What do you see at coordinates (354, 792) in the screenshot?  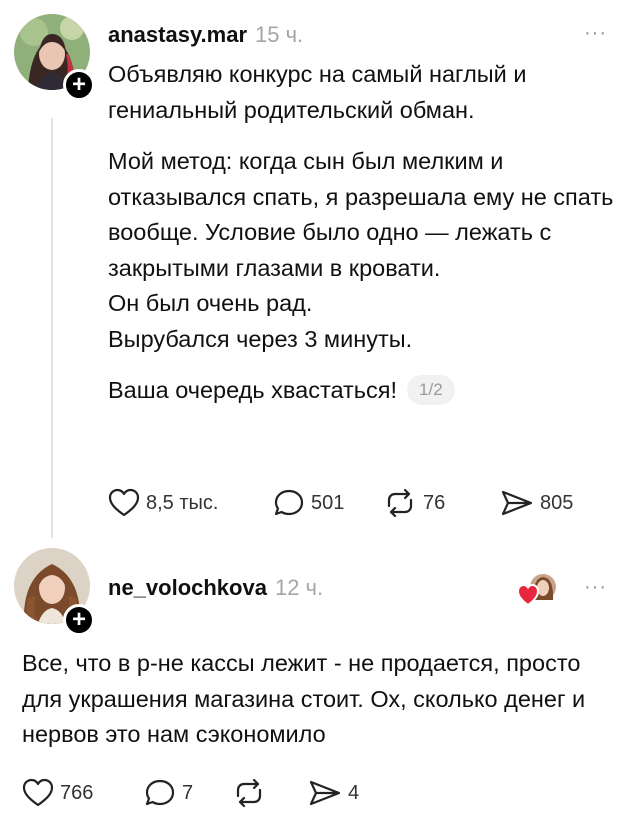 I see `share-count: 4` at bounding box center [354, 792].